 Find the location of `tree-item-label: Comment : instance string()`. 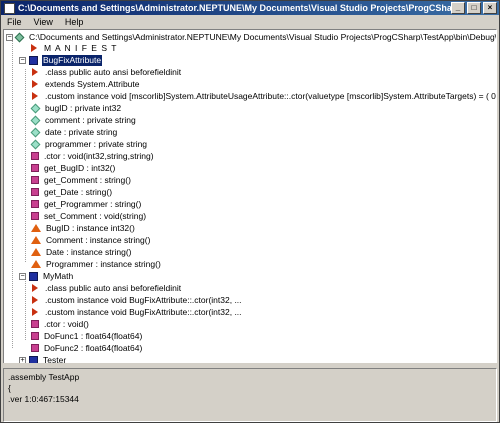

tree-item-label: Comment : instance string() is located at coordinates (98, 239).